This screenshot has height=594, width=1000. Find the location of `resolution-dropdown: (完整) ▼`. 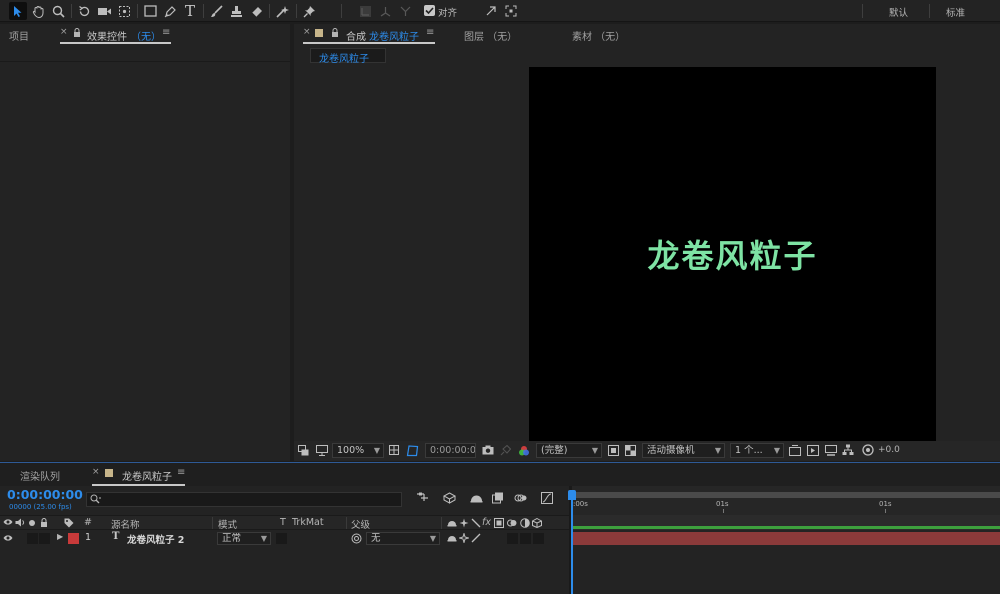

resolution-dropdown: (完整) ▼ is located at coordinates (569, 450).